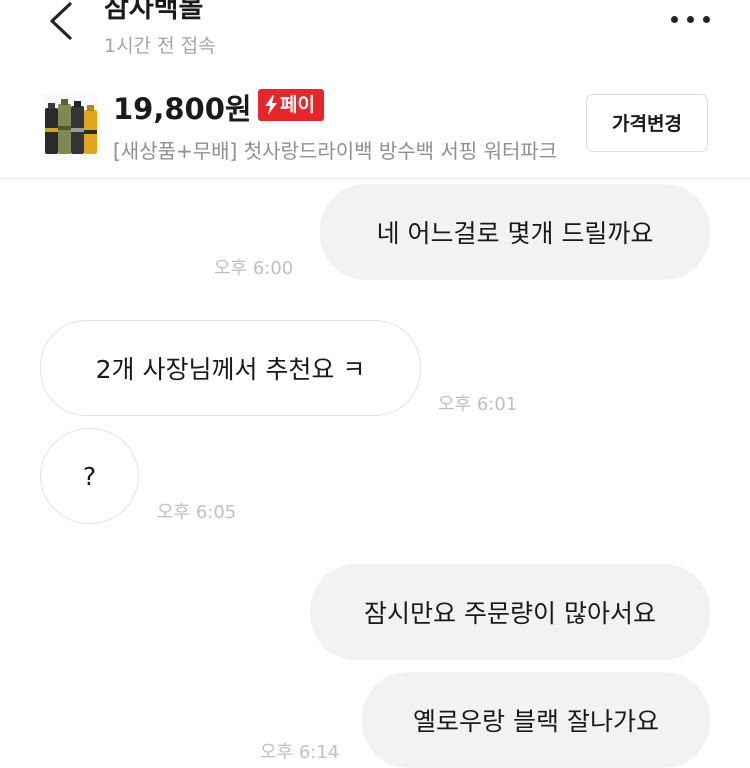 This screenshot has width=750, height=768. What do you see at coordinates (89, 476) in the screenshot?
I see `message-bubble-received: ?` at bounding box center [89, 476].